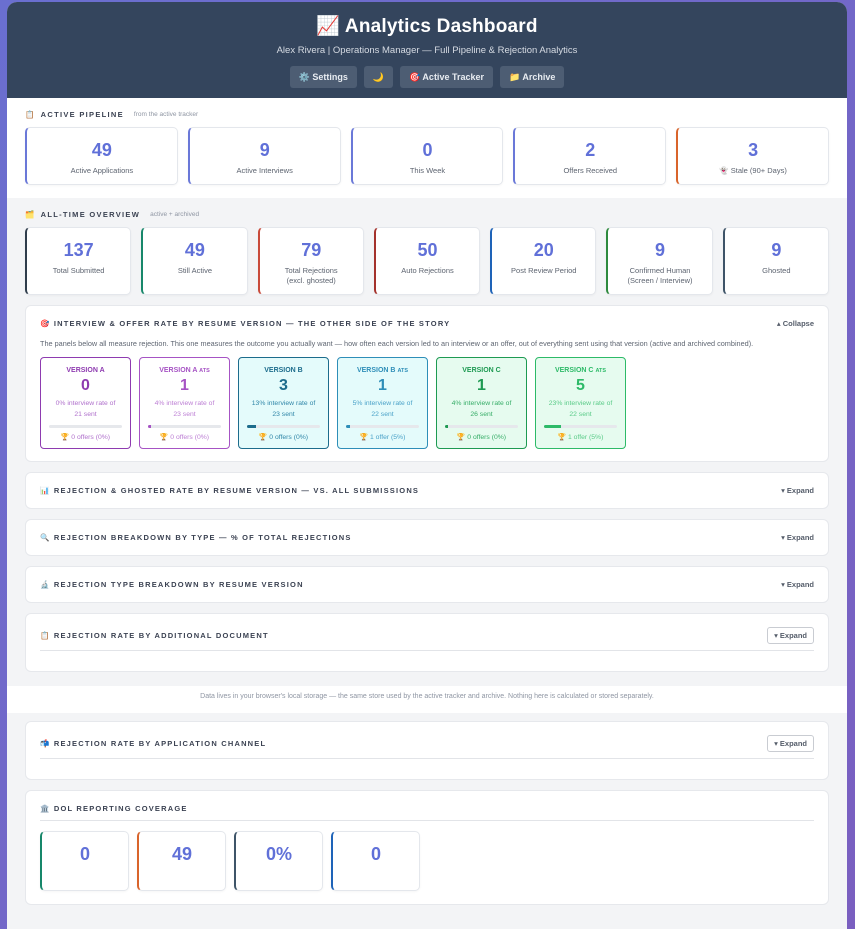 This screenshot has height=929, width=855. Describe the element at coordinates (166, 114) in the screenshot. I see `section-note: from the active tracker` at that location.